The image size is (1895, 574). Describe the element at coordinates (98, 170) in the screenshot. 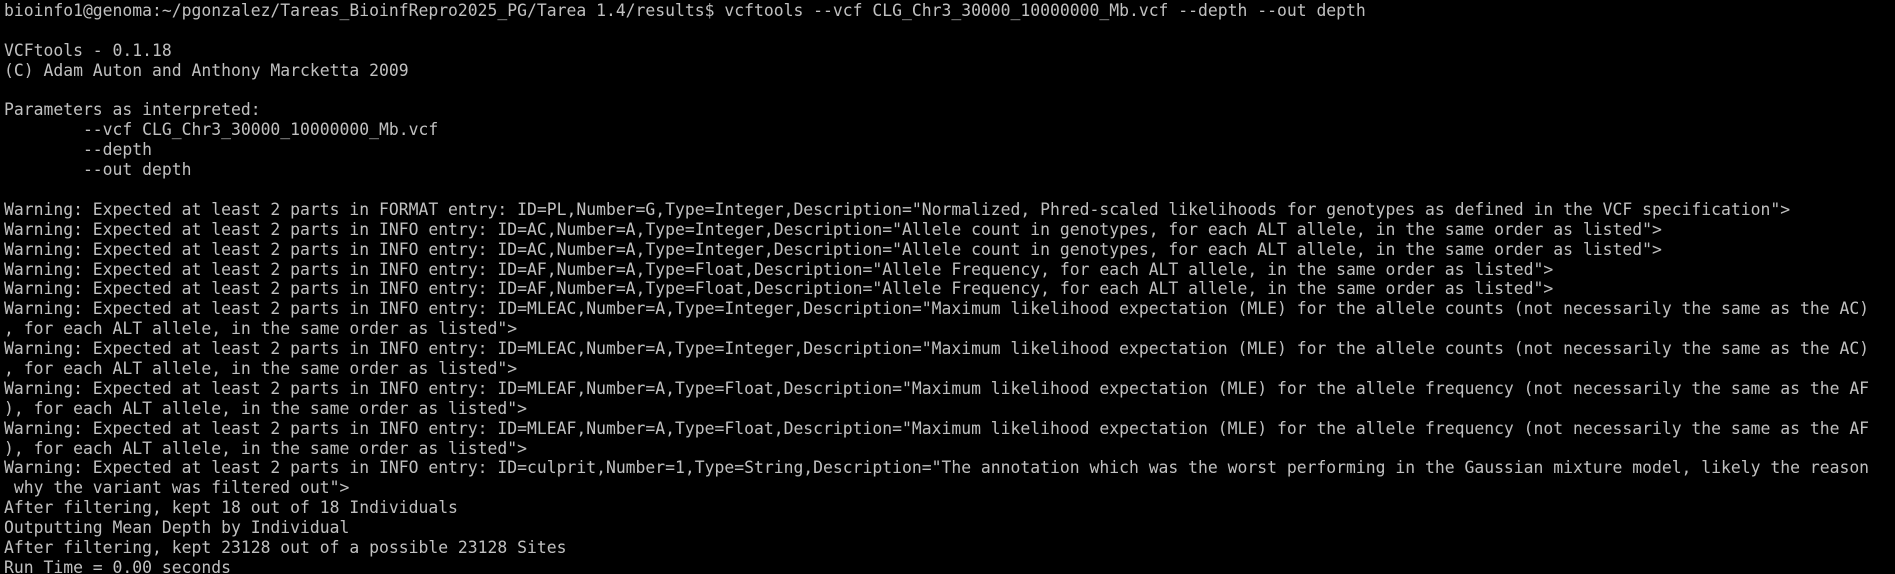

I see `output-line: --out depth` at that location.